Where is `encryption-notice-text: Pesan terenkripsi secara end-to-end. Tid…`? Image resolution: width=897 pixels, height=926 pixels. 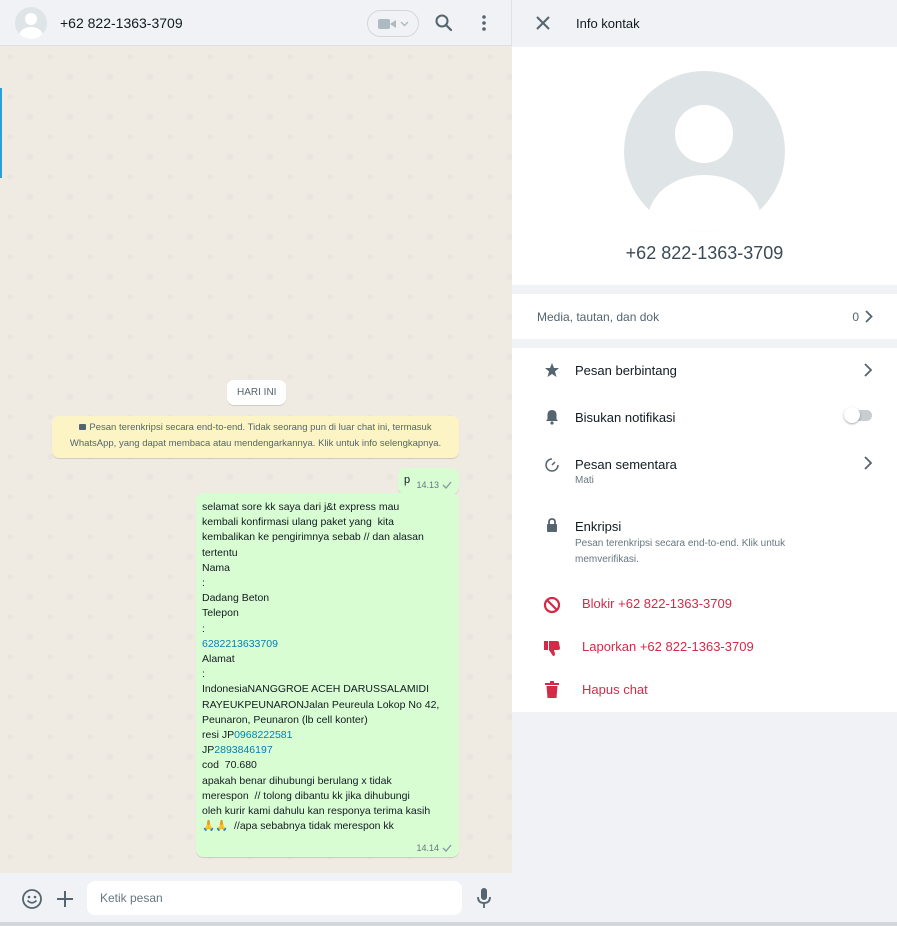 encryption-notice-text: Pesan terenkripsi secara end-to-end. Tid… is located at coordinates (255, 435).